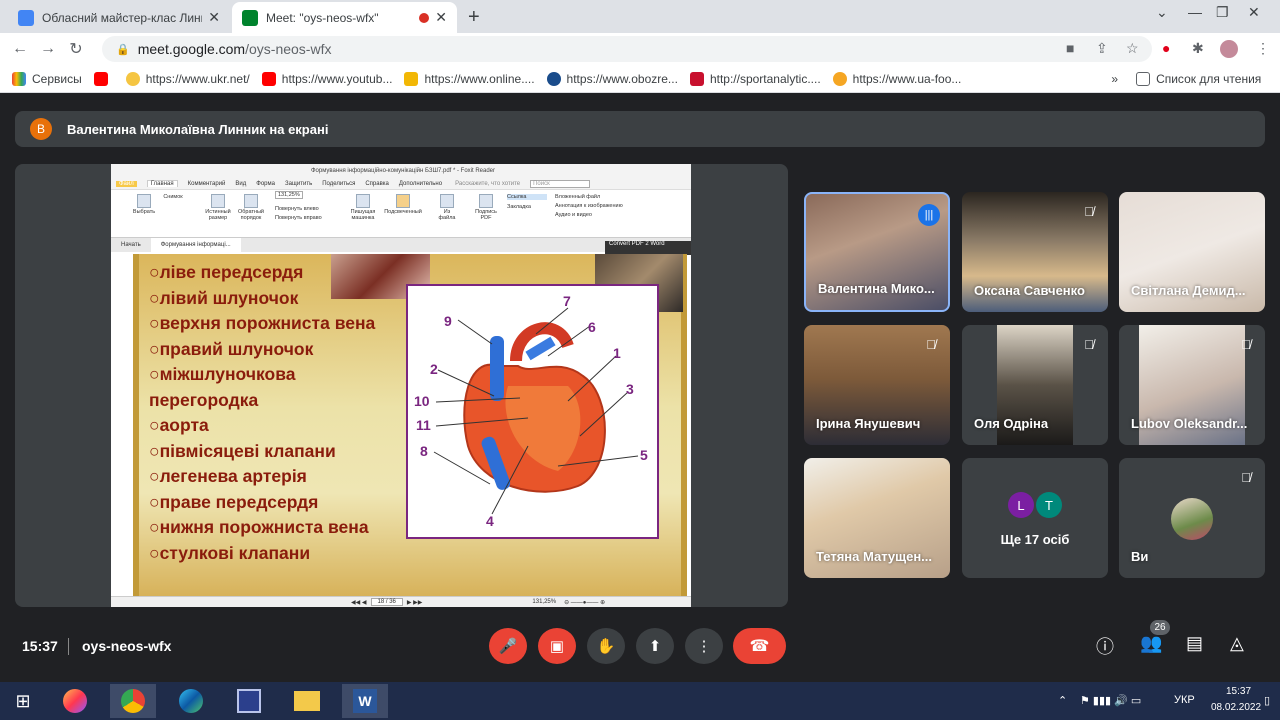 This screenshot has width=1280, height=720. What do you see at coordinates (606, 646) in the screenshot?
I see `raise-hand-button: ✋` at bounding box center [606, 646].